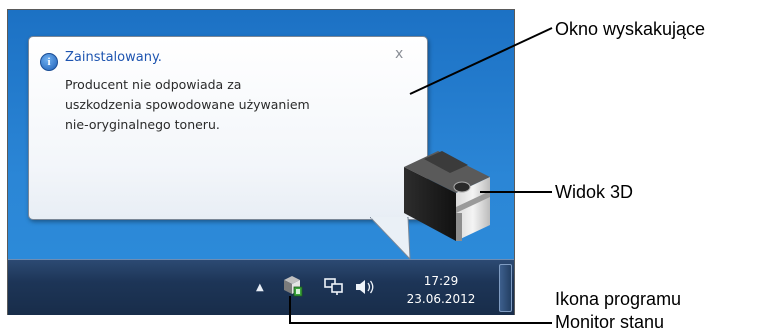 This screenshot has height=334, width=768. What do you see at coordinates (142, 124) in the screenshot?
I see `popup-message-line: nie-oryginalnego toneru.` at bounding box center [142, 124].